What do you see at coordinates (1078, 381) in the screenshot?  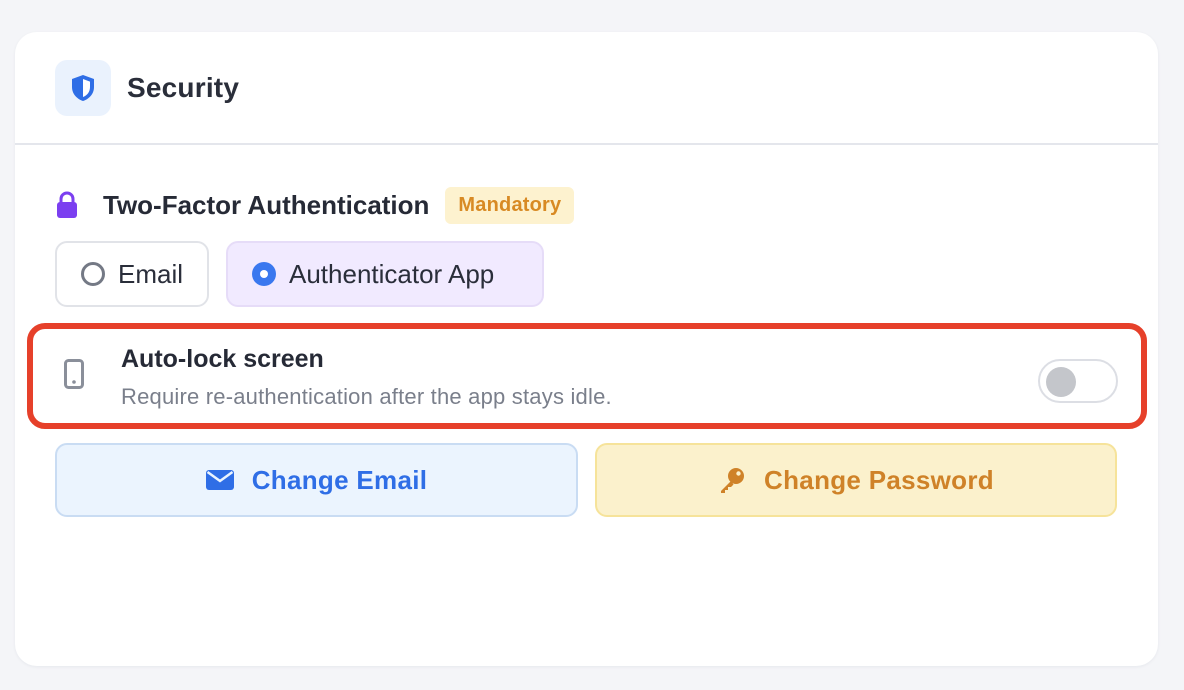 I see `auto-lock-toggle` at bounding box center [1078, 381].